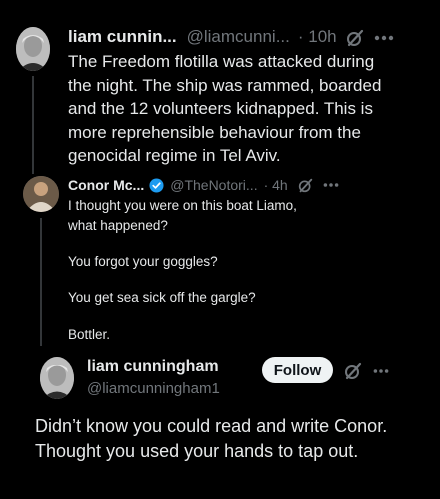  What do you see at coordinates (153, 388) in the screenshot?
I see `author-handle: @liamcunningham1` at bounding box center [153, 388].